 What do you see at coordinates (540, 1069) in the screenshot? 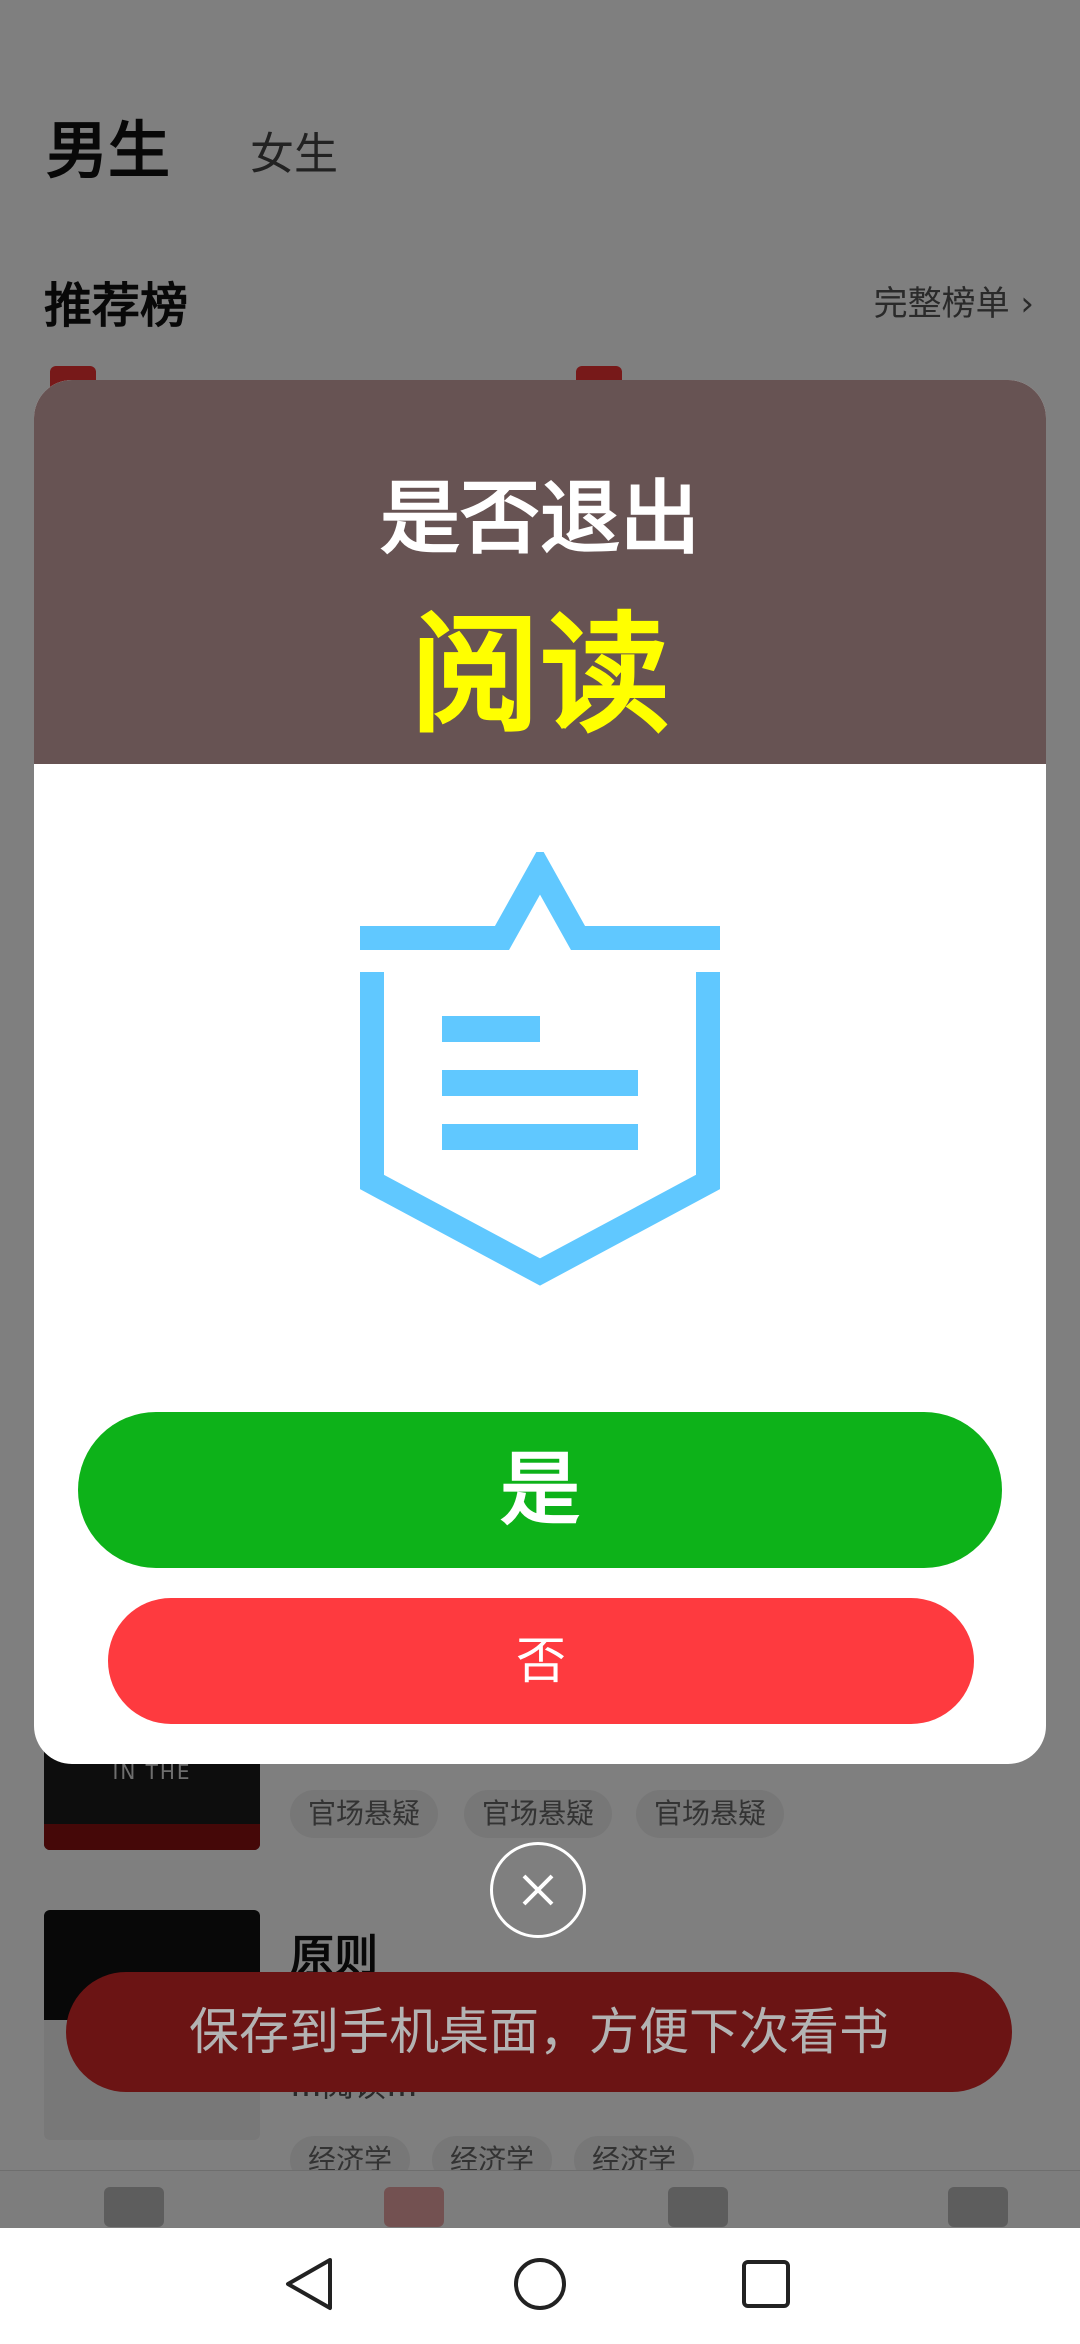
I see `shield-document-icon` at bounding box center [540, 1069].